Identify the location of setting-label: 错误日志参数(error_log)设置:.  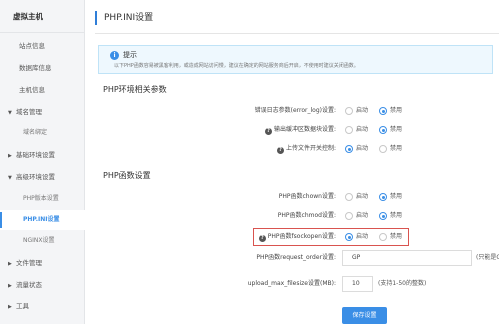
(295, 110).